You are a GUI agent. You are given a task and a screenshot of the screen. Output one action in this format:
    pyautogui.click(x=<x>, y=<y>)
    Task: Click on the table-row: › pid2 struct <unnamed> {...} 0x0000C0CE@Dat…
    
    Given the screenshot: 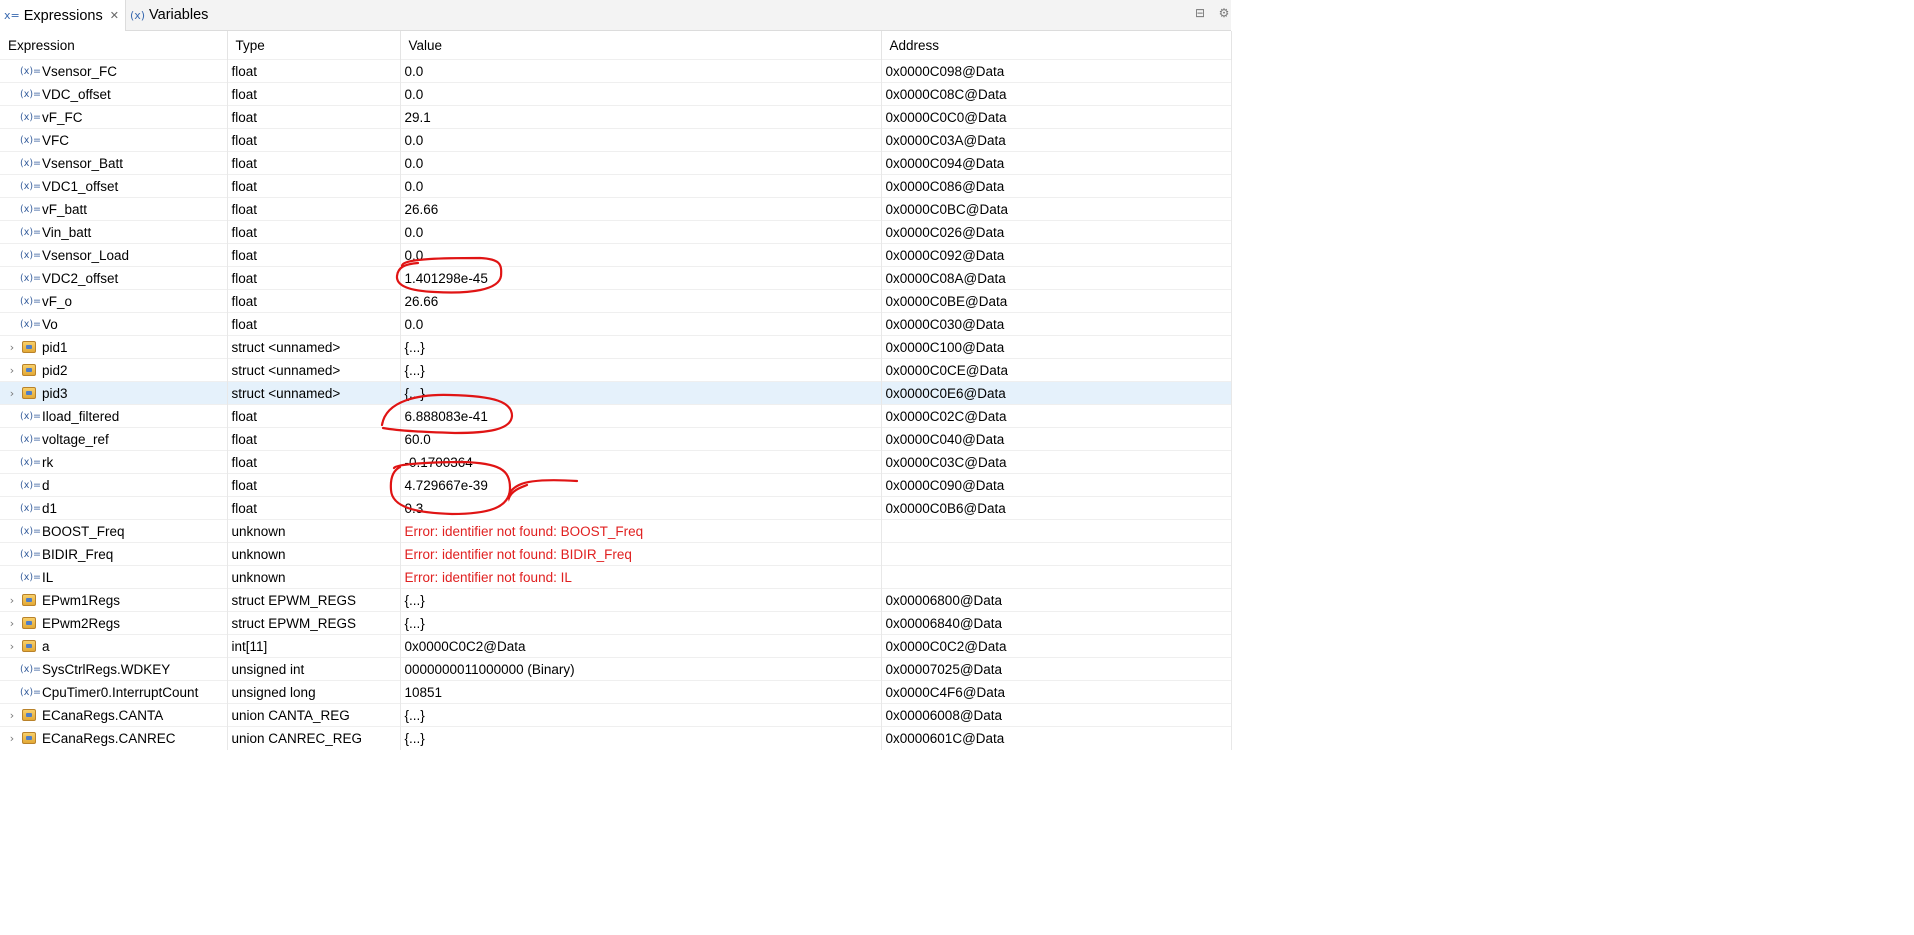 What is the action you would take?
    pyautogui.click(x=616, y=370)
    